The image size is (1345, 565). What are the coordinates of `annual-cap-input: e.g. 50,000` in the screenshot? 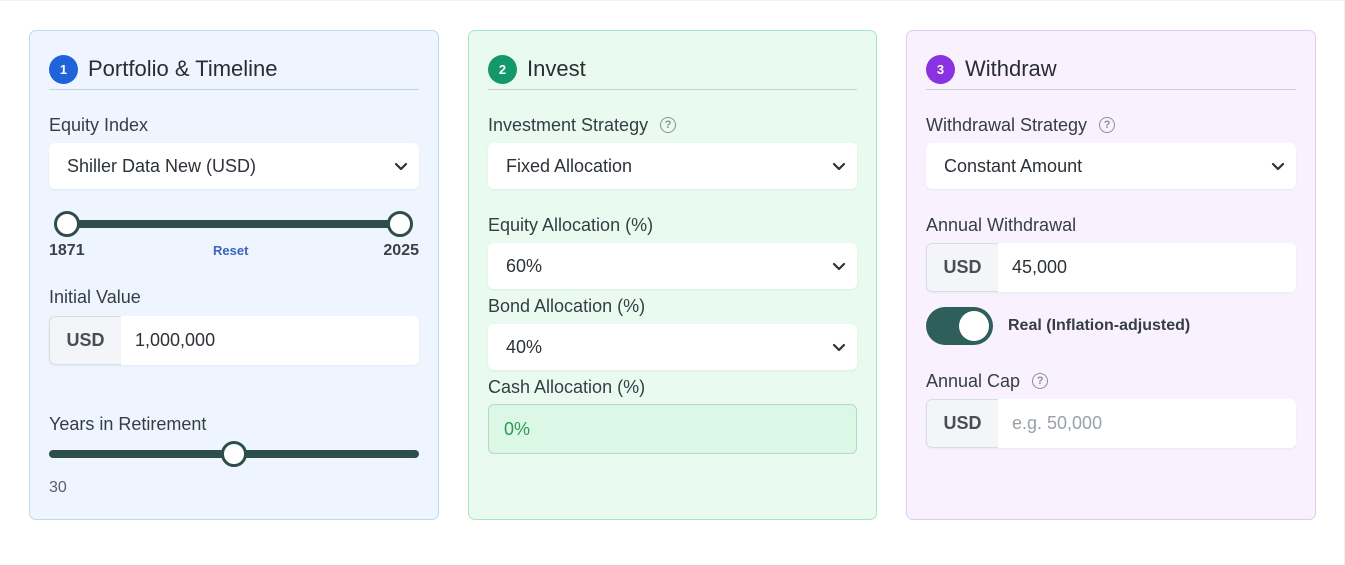 It's located at (1147, 423).